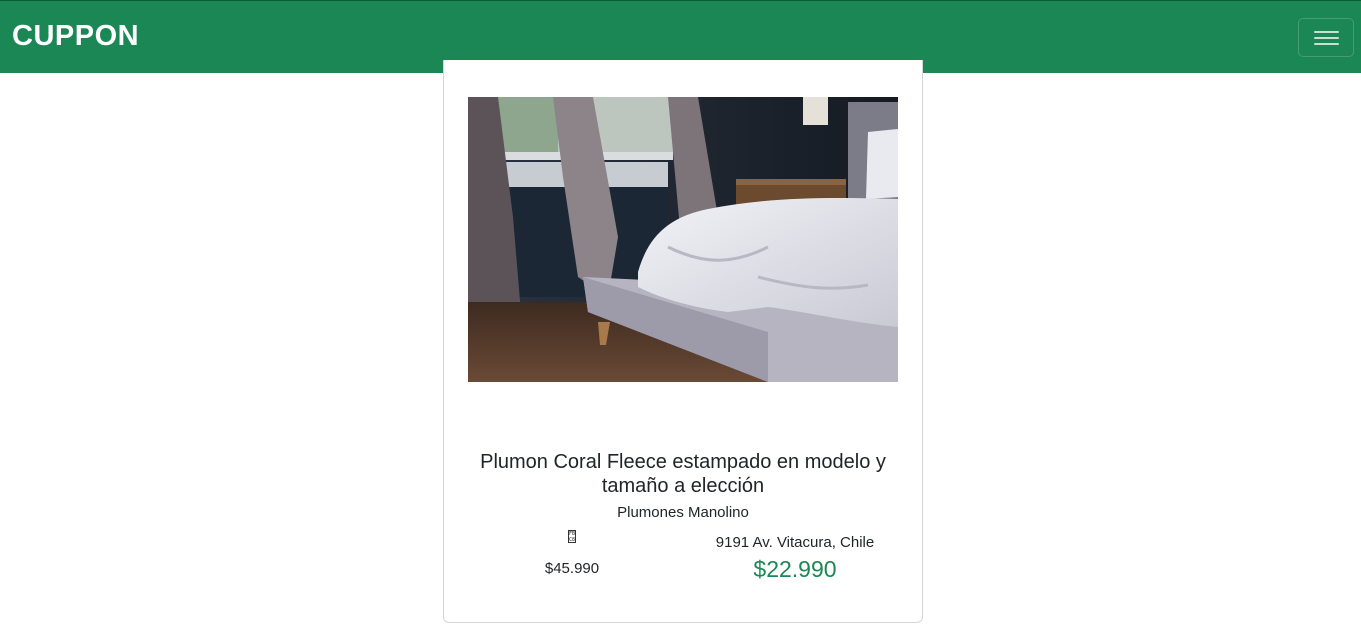  Describe the element at coordinates (572, 568) in the screenshot. I see `original-price: $45.990` at that location.